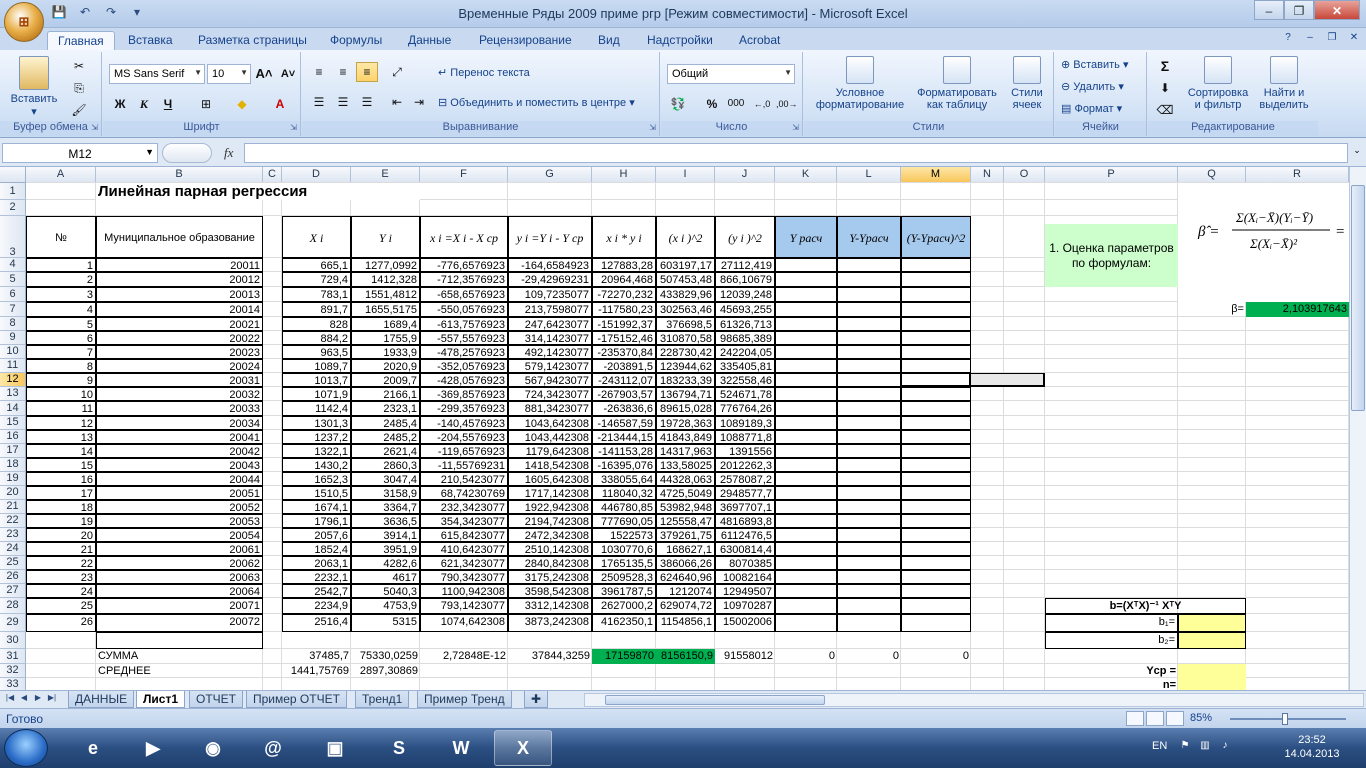 The height and width of the screenshot is (768, 1366). I want to click on vertical-scrollbar, so click(1357, 428).